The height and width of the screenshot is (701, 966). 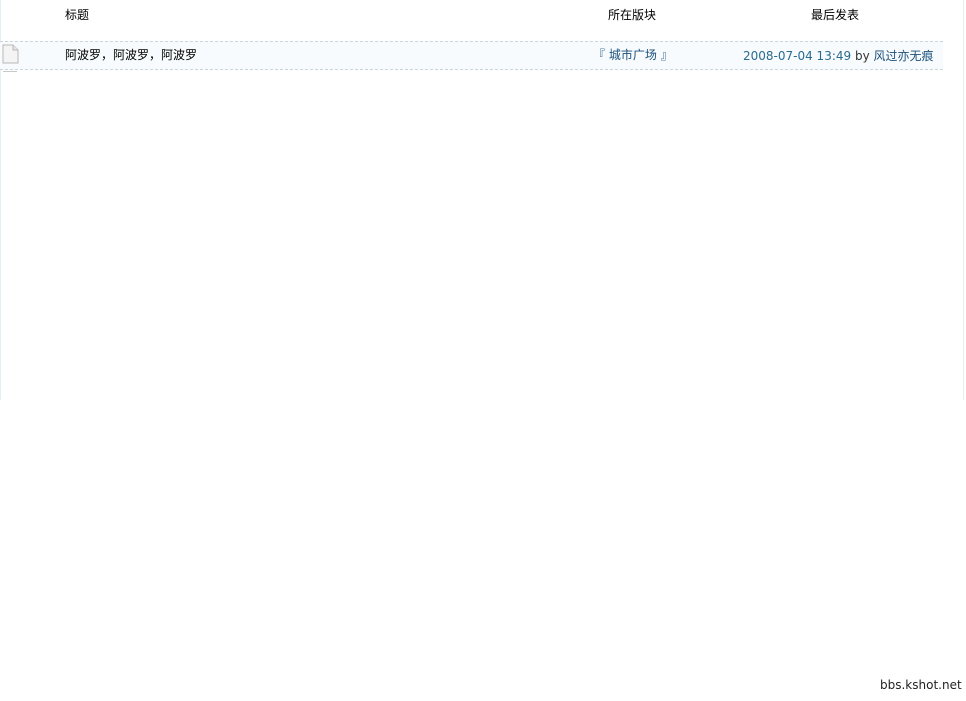 I want to click on last-post-time: 2008-07-04 13:49, so click(x=797, y=56).